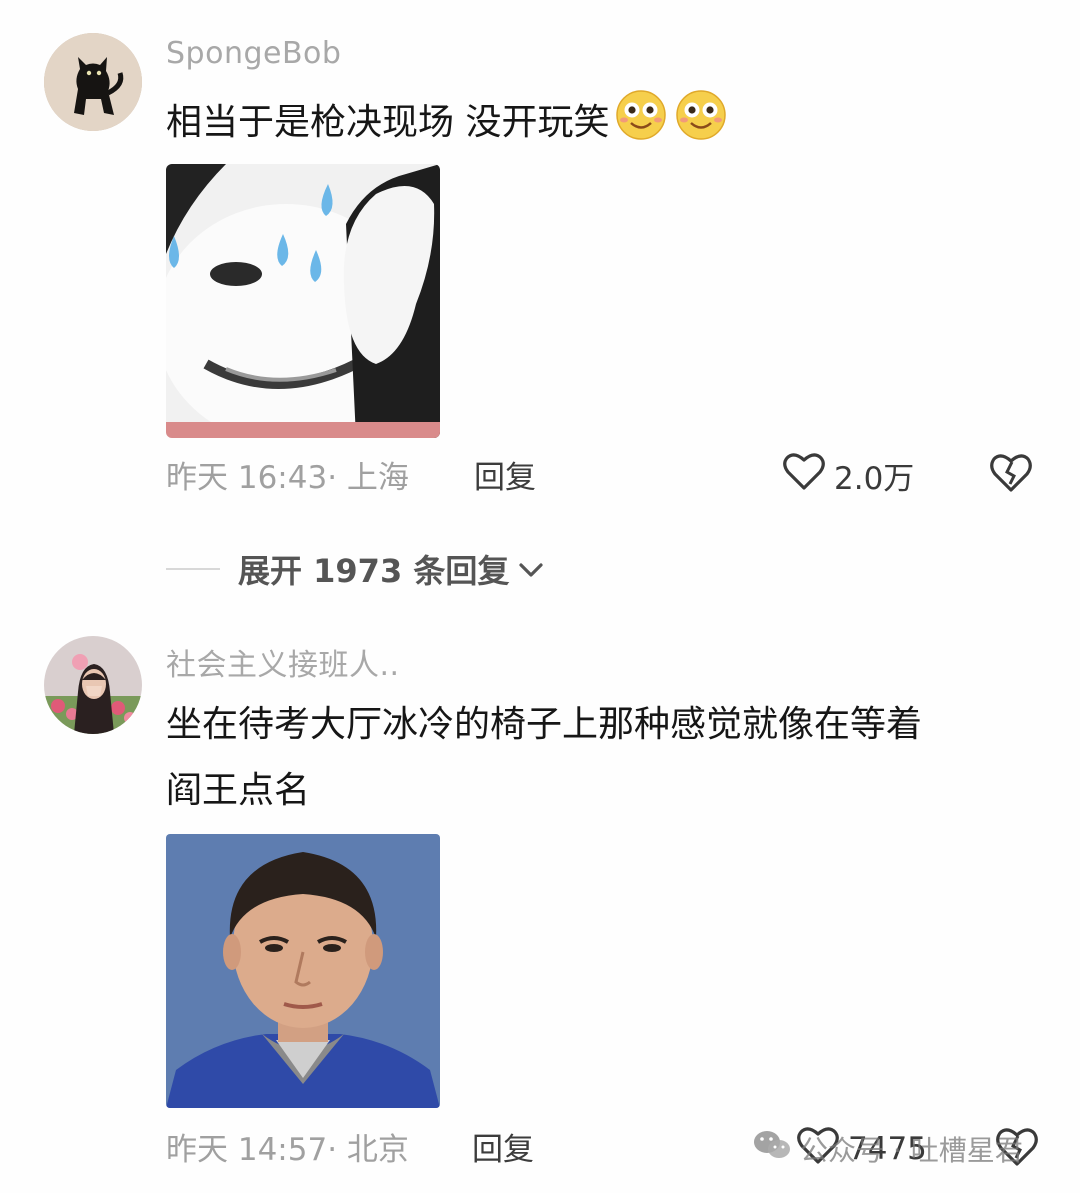 The height and width of the screenshot is (1193, 1080). I want to click on comment-text: 坐在待考大厅冰冷的椅子上那种感觉就像在等着 阎王点名, so click(606, 758).